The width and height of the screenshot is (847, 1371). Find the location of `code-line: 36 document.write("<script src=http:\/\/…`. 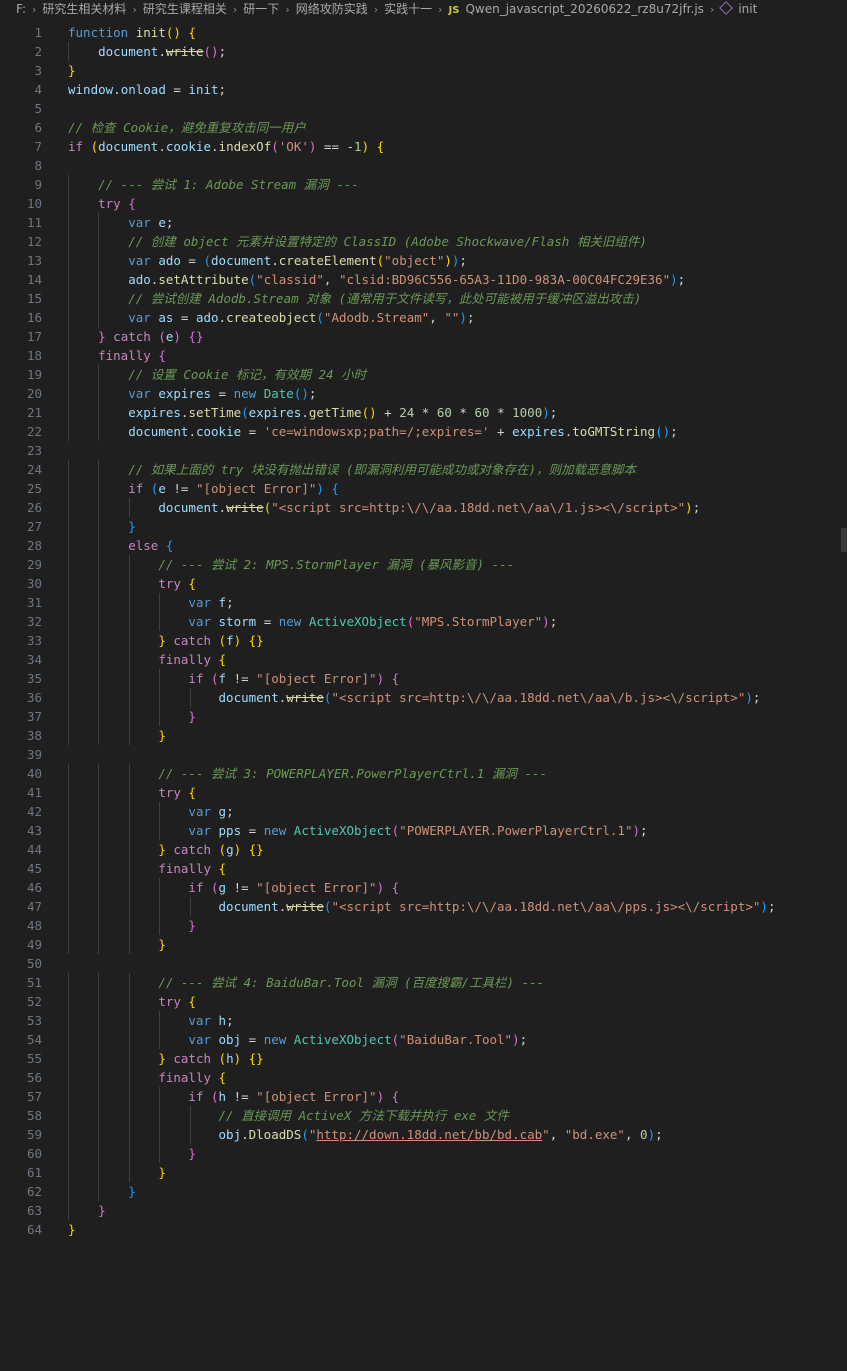

code-line: 36 document.write("<script src=http:\/\/… is located at coordinates (423, 697).